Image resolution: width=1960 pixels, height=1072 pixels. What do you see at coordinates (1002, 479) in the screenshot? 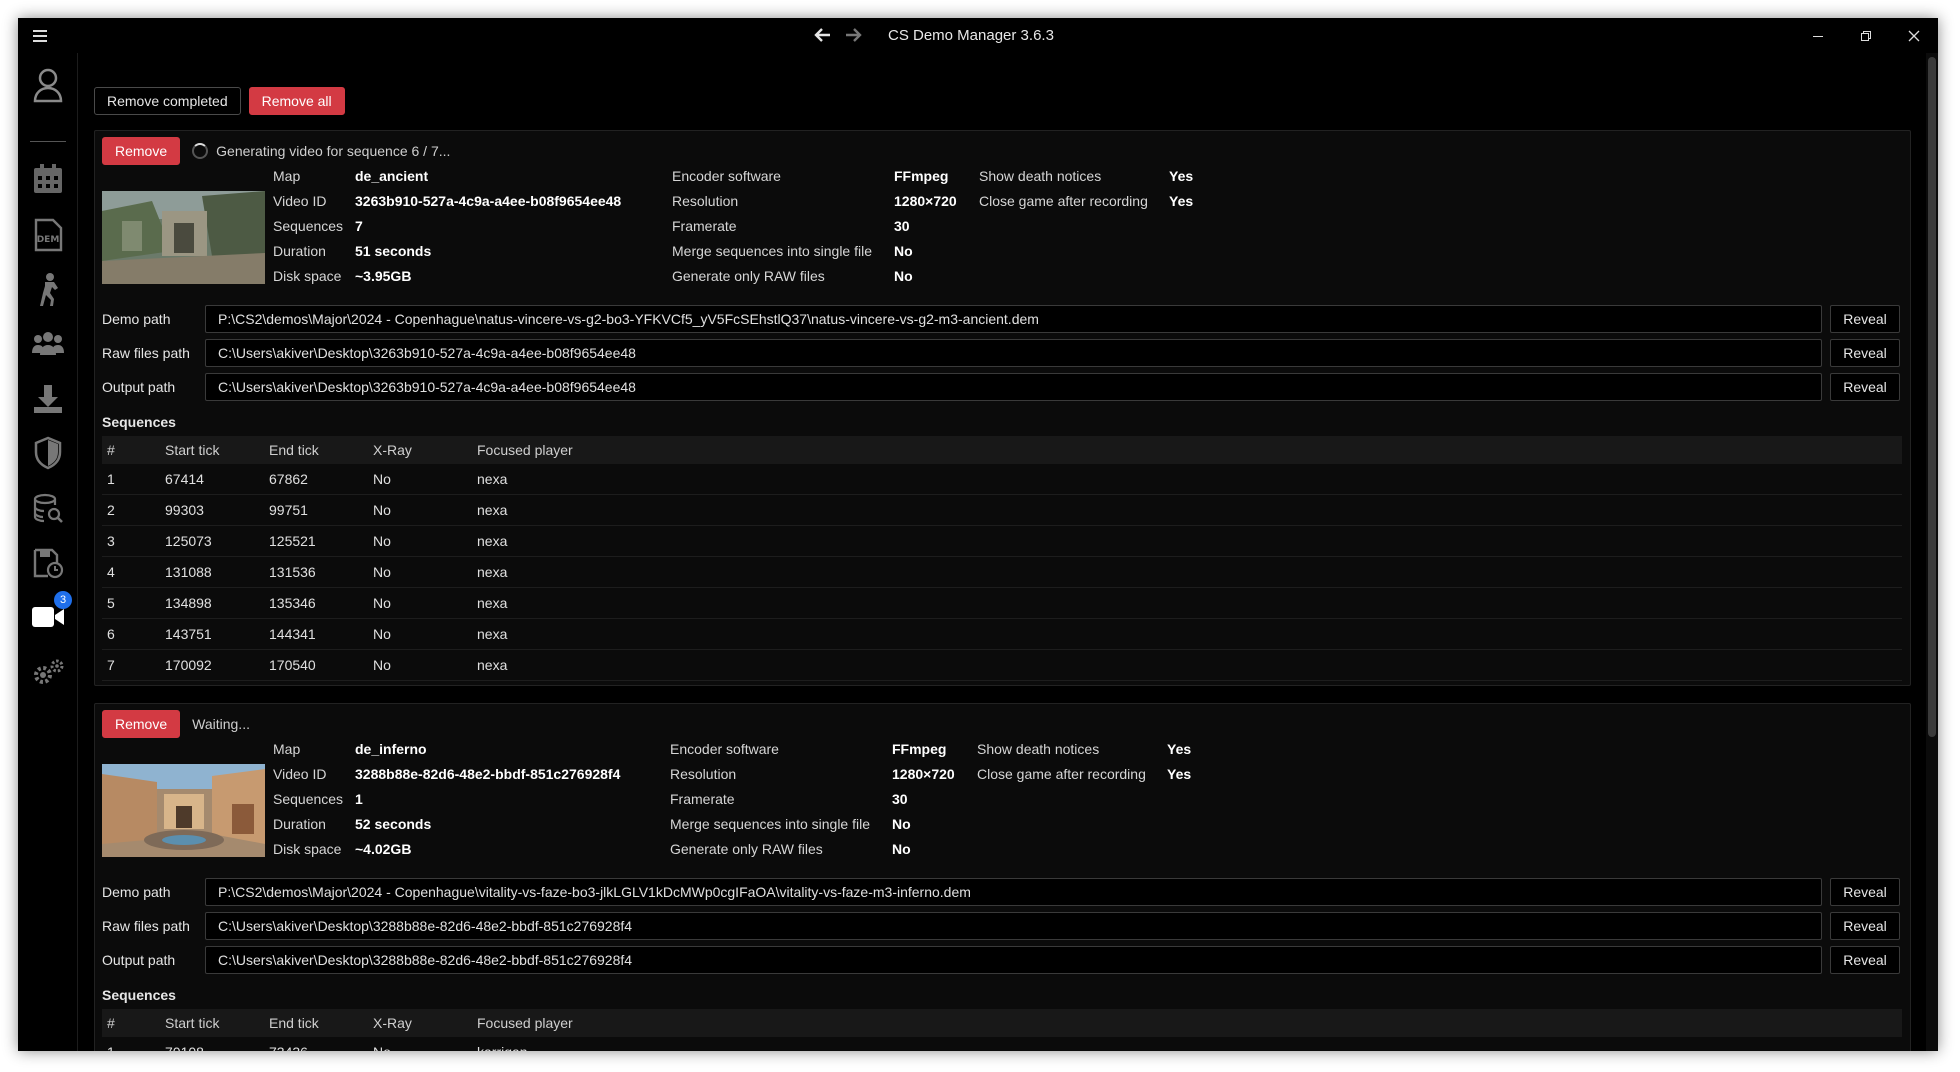
I see `table-row: 1 67414 67862 No nexa` at bounding box center [1002, 479].